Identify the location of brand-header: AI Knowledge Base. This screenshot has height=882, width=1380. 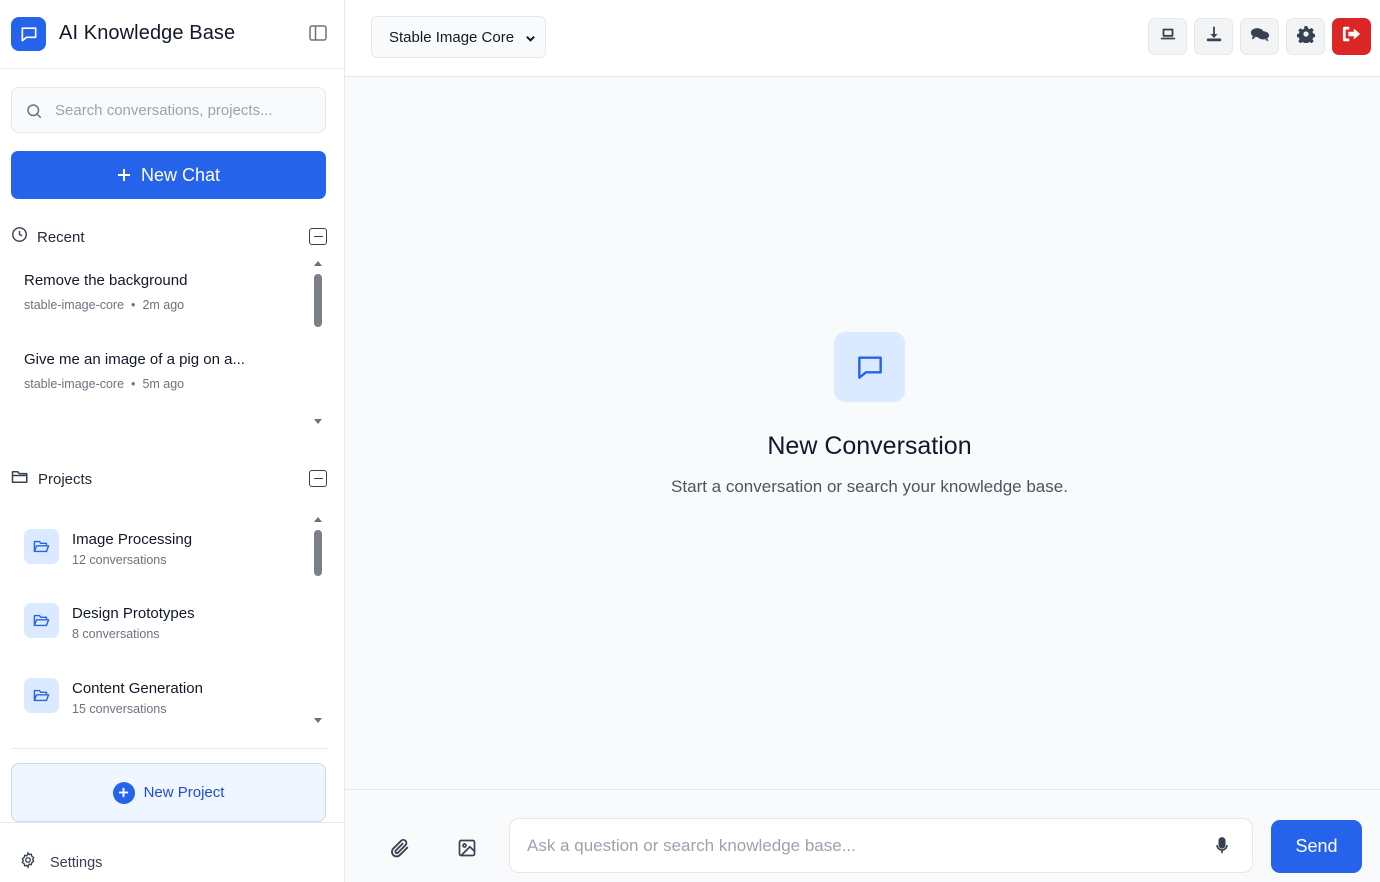
(172, 34).